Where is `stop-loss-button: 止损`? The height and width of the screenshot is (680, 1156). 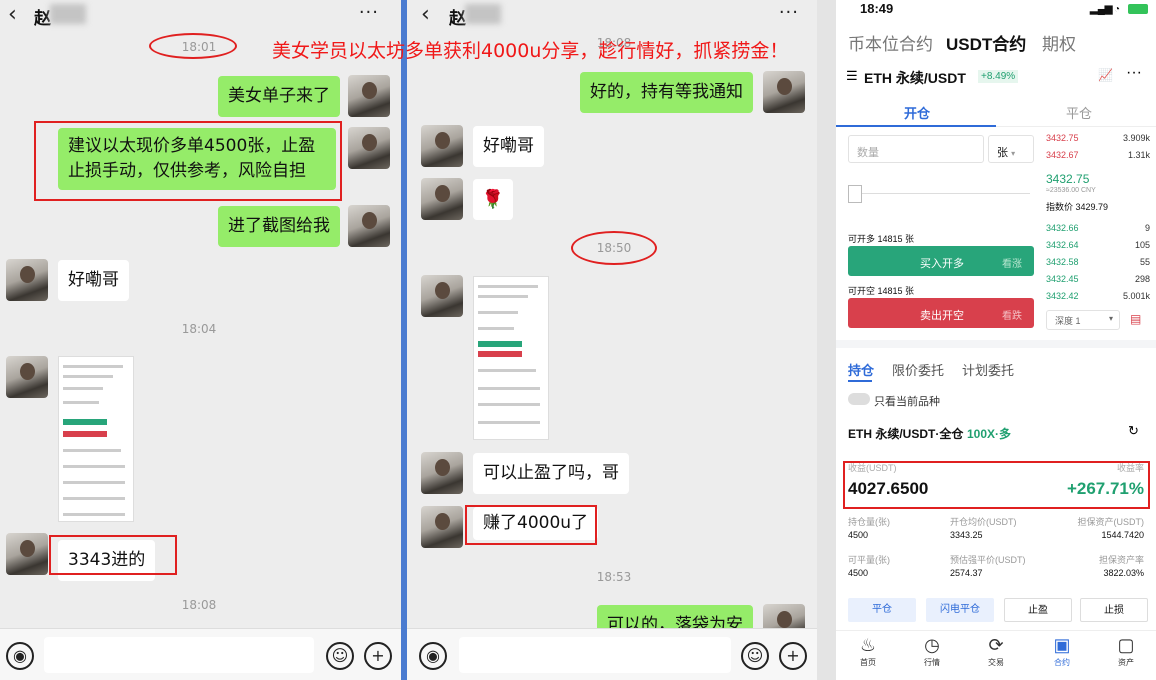 stop-loss-button: 止损 is located at coordinates (1114, 610).